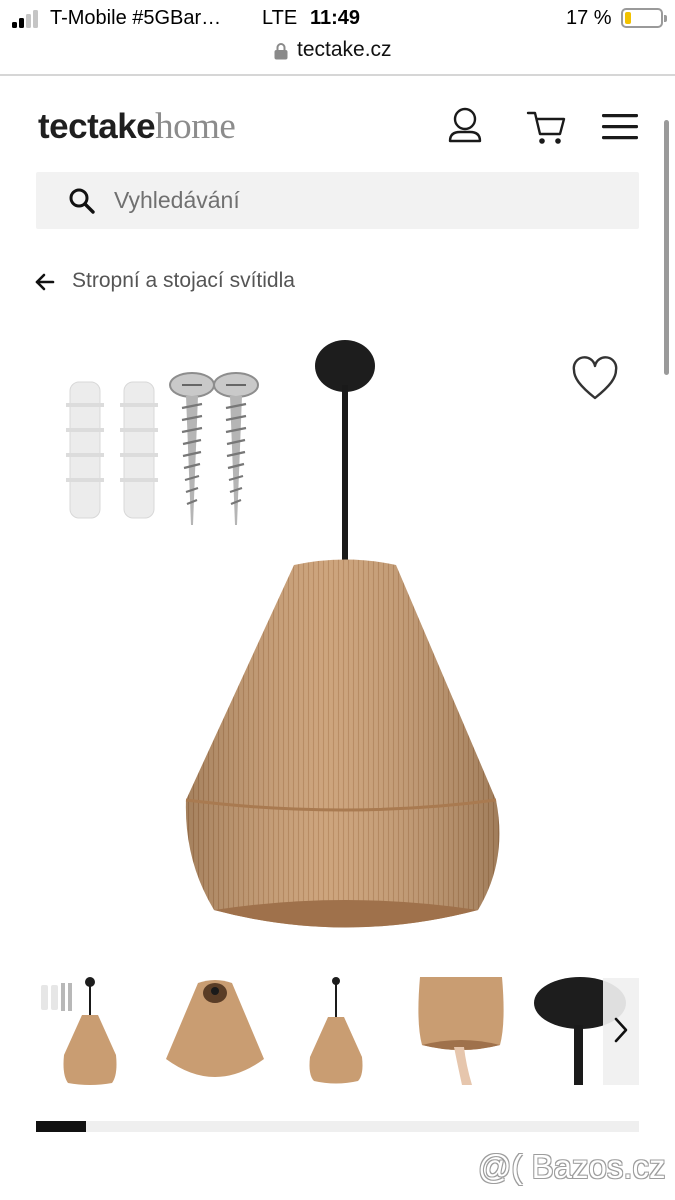 The width and height of the screenshot is (675, 1200). I want to click on logo-brand-text: tectake, so click(97, 126).